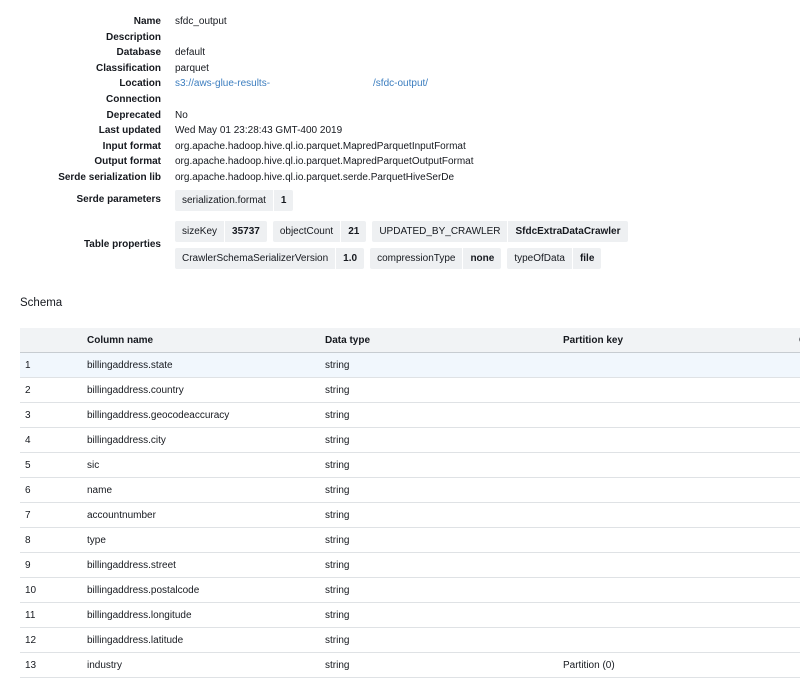  I want to click on row-number: 10, so click(53, 590).